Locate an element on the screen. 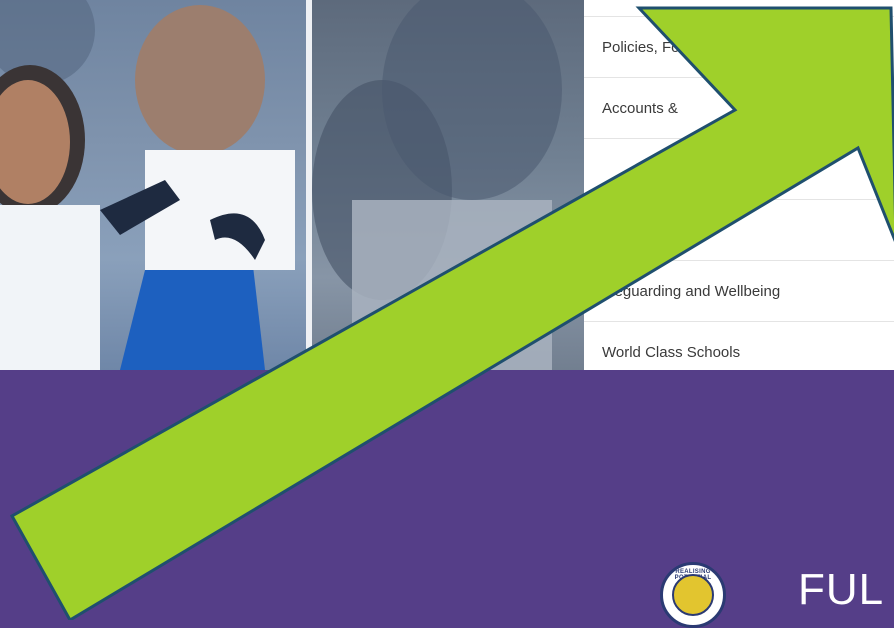 The image size is (894, 628). menu-item-accounts: Accounts & is located at coordinates (739, 107).